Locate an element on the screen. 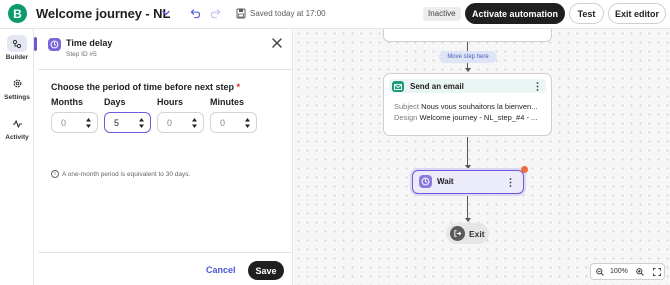 This screenshot has height=285, width=670. left-navigation-rail: Builder Settings Activity is located at coordinates (17, 157).